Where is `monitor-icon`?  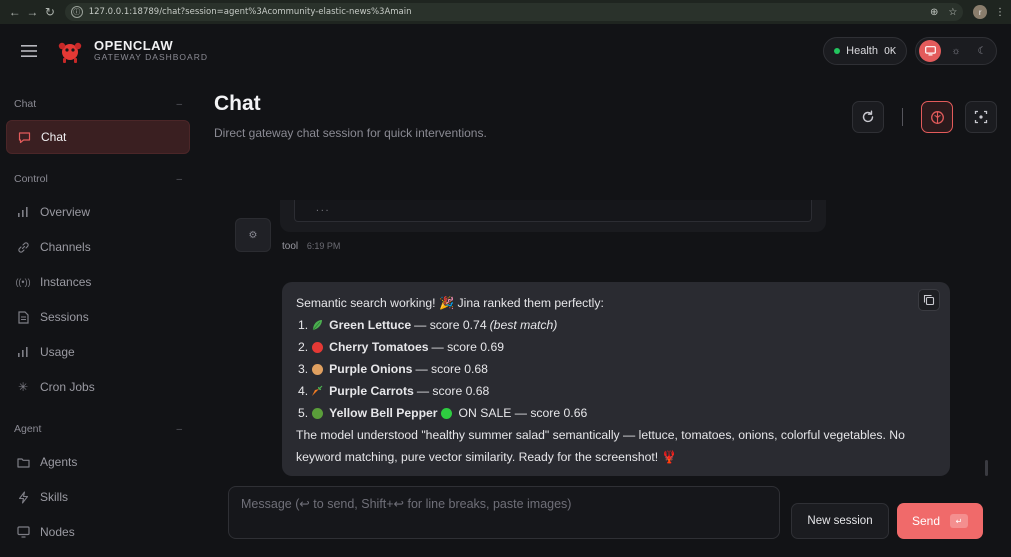 monitor-icon is located at coordinates (23, 532).